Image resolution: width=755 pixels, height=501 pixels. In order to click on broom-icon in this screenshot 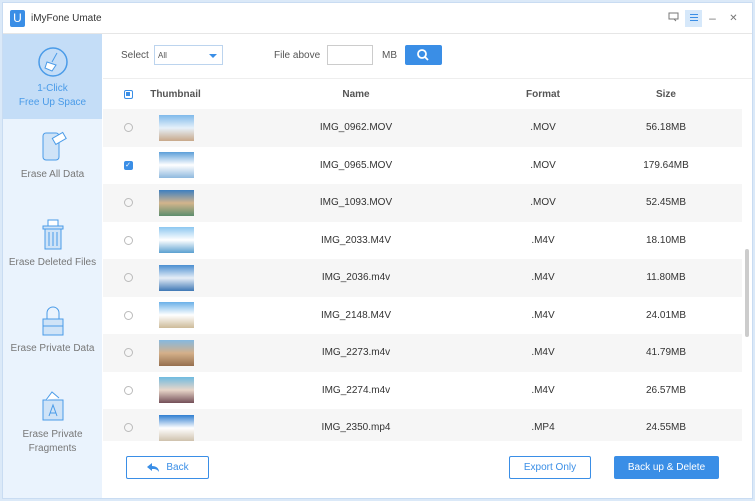, I will do `click(52, 62)`.